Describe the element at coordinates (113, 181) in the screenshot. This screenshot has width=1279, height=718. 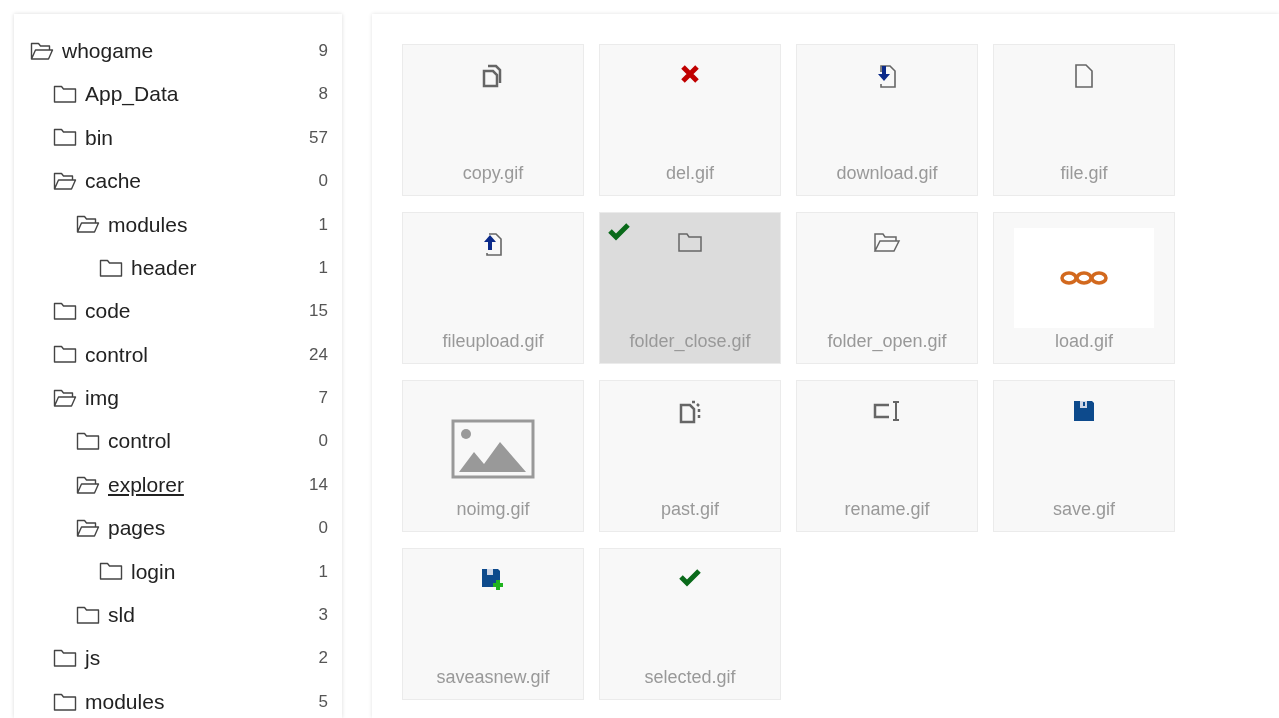
I see `folder-label: cache` at that location.